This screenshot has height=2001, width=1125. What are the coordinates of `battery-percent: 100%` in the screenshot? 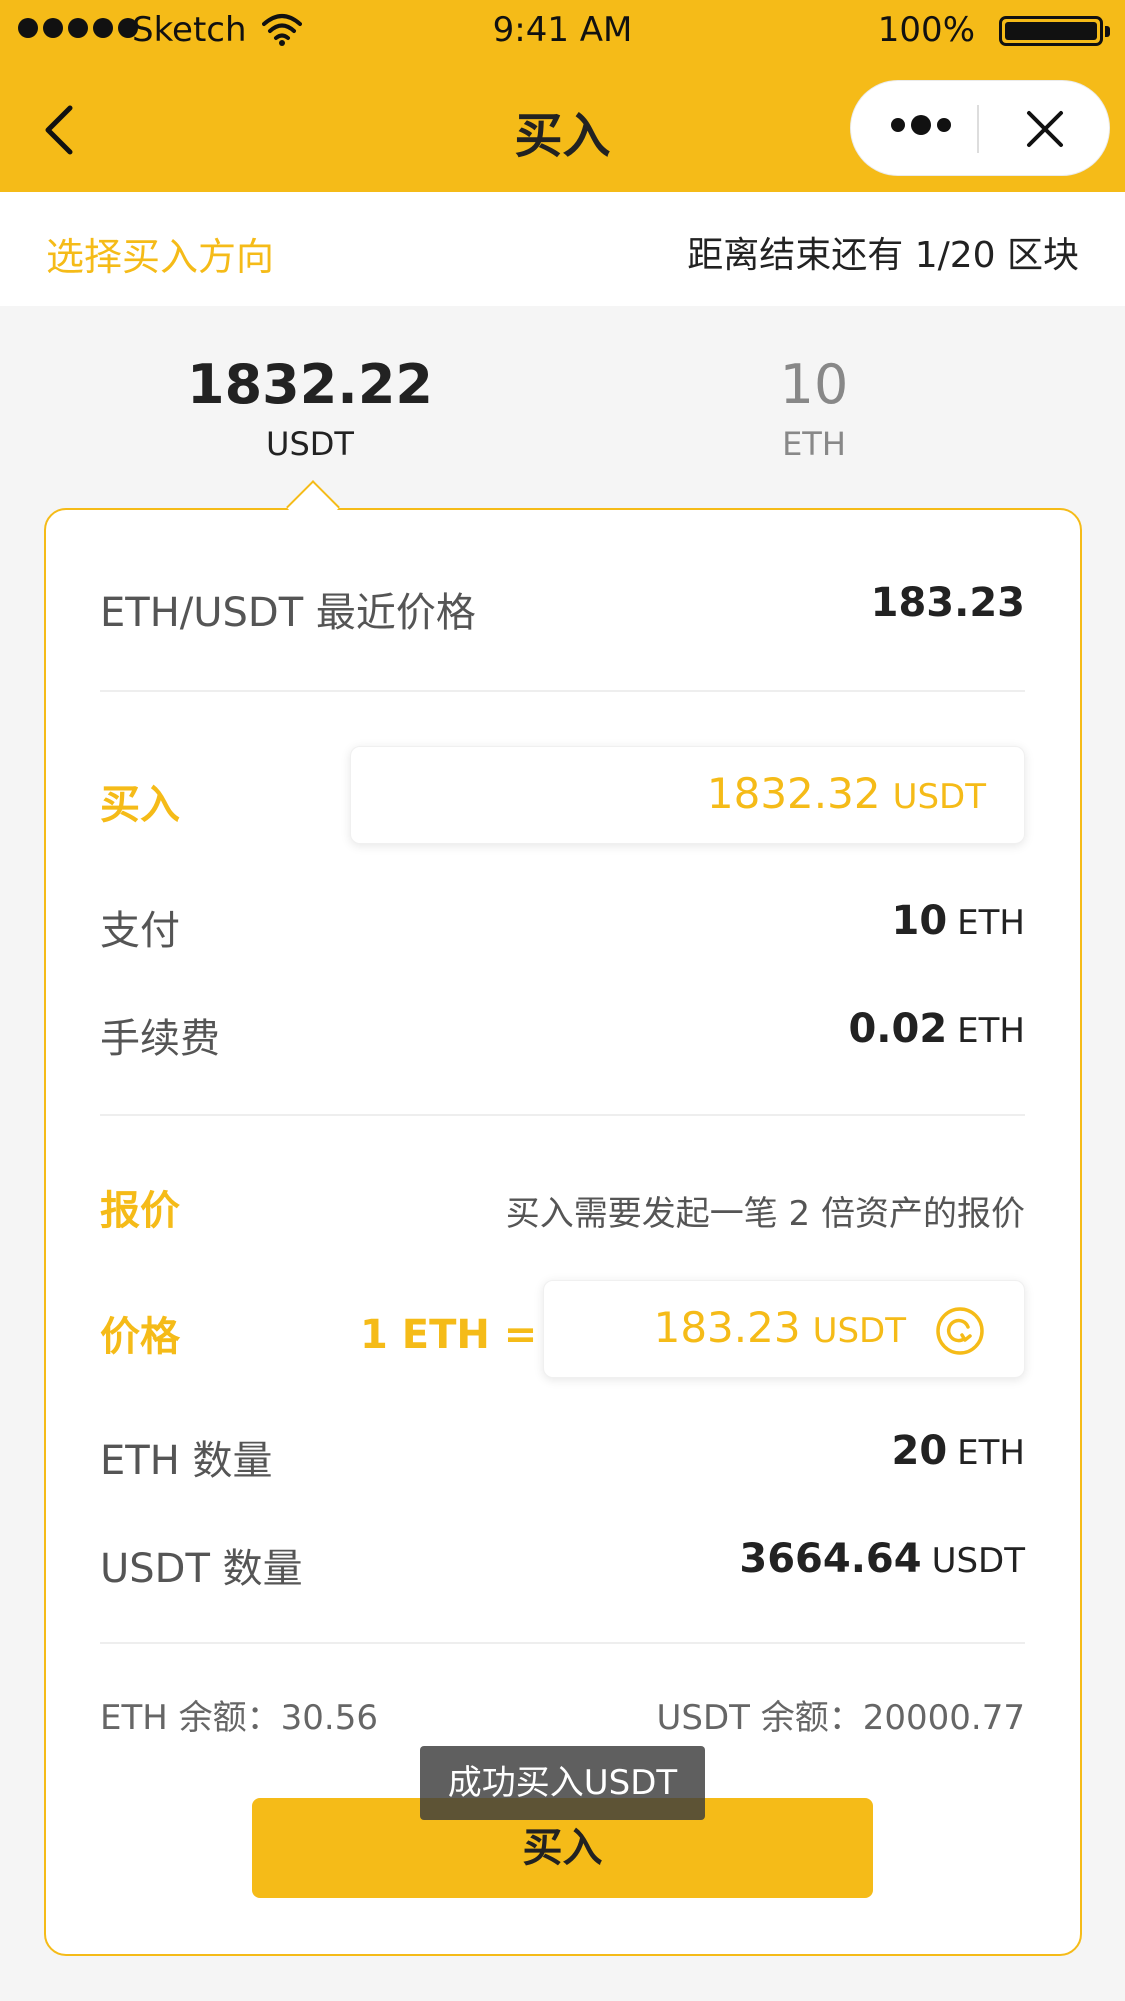 It's located at (926, 30).